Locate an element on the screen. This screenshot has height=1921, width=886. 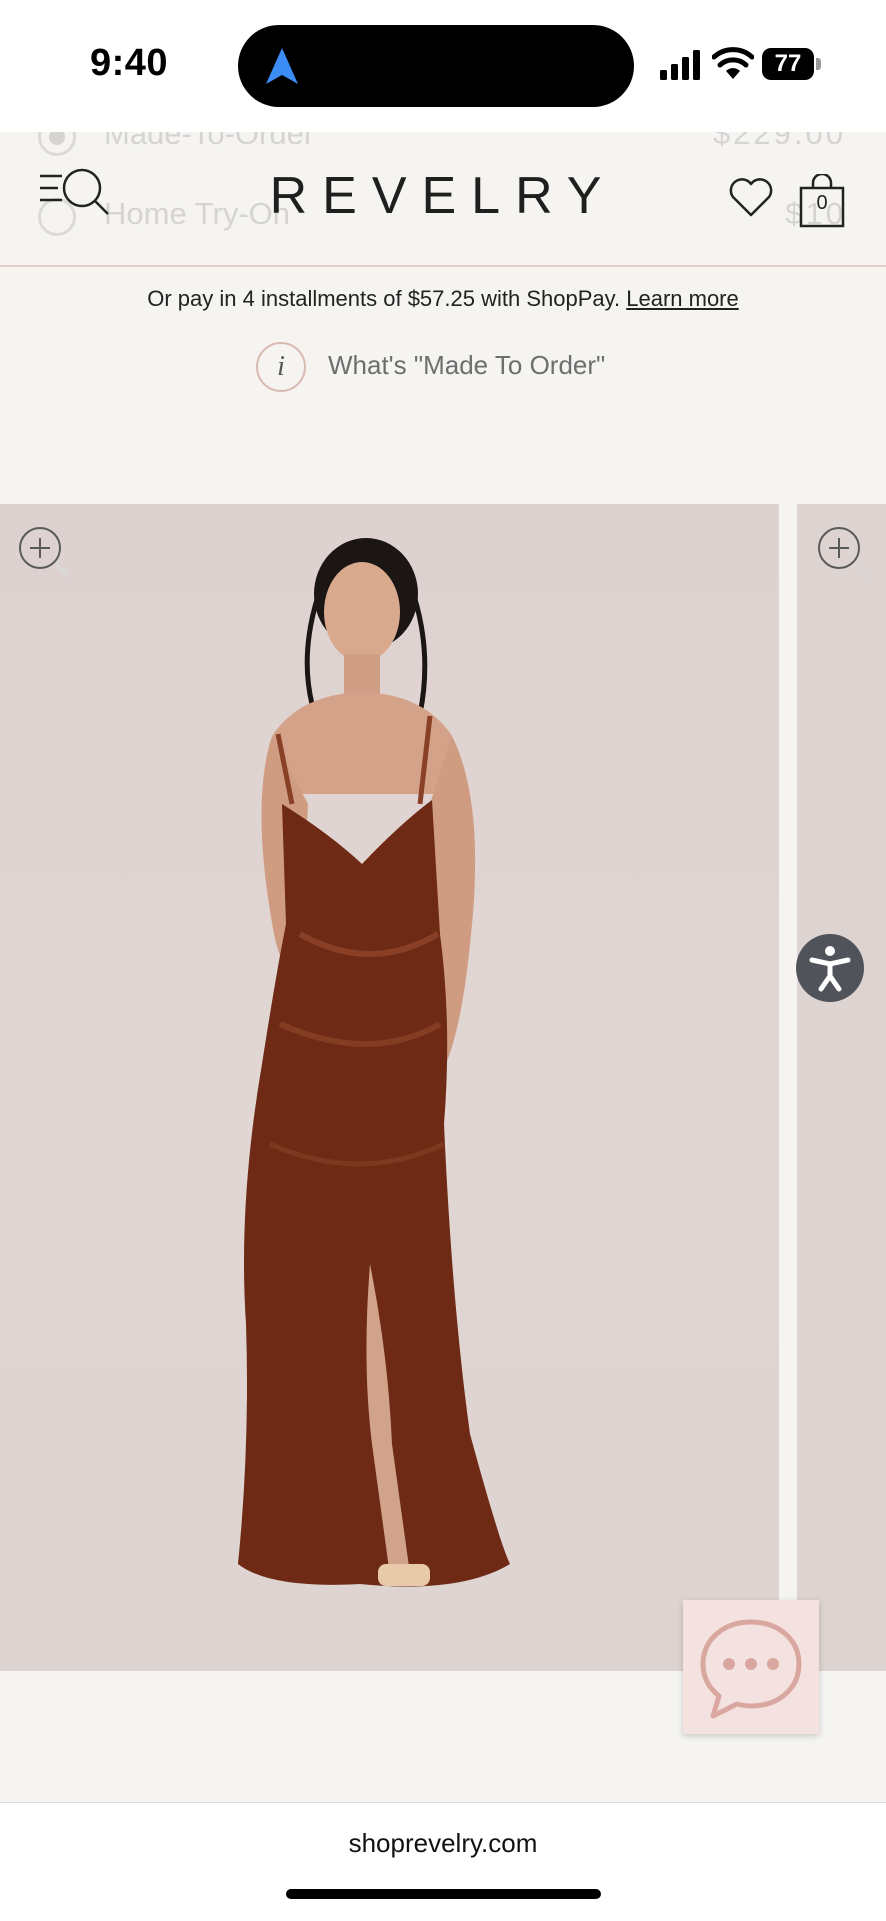
cellular-signal-icon is located at coordinates (680, 65).